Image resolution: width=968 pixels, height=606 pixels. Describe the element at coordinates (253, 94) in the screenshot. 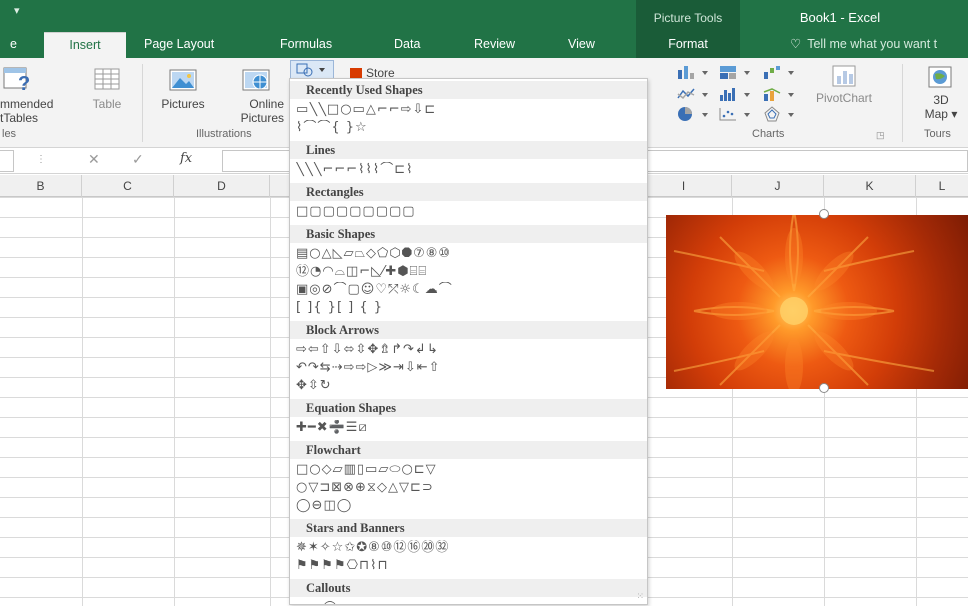

I see `online-pictures-button: Online Pictures` at that location.